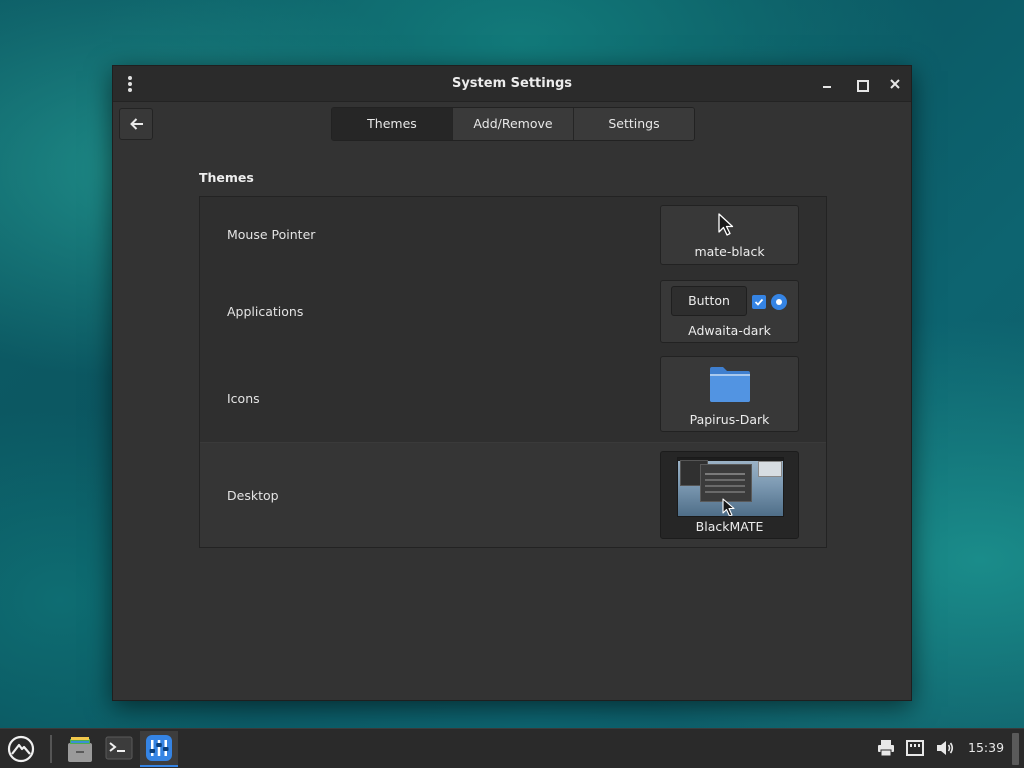  What do you see at coordinates (513, 235) in the screenshot?
I see `list-row-mouse-pointer: Mouse Pointer mate-black` at bounding box center [513, 235].